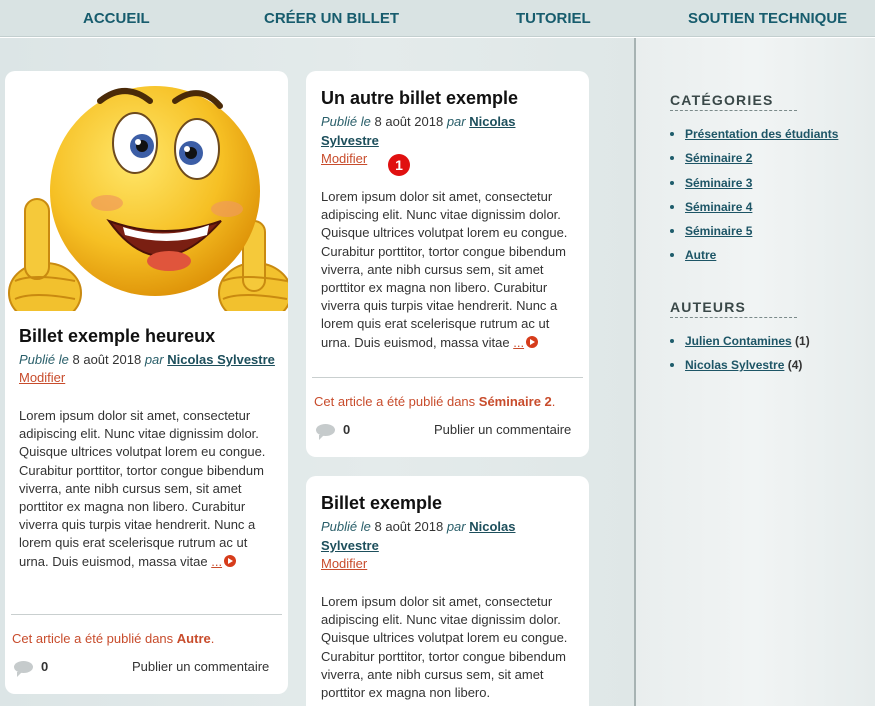  What do you see at coordinates (754, 207) in the screenshot?
I see `category-item: Séminaire 4` at bounding box center [754, 207].